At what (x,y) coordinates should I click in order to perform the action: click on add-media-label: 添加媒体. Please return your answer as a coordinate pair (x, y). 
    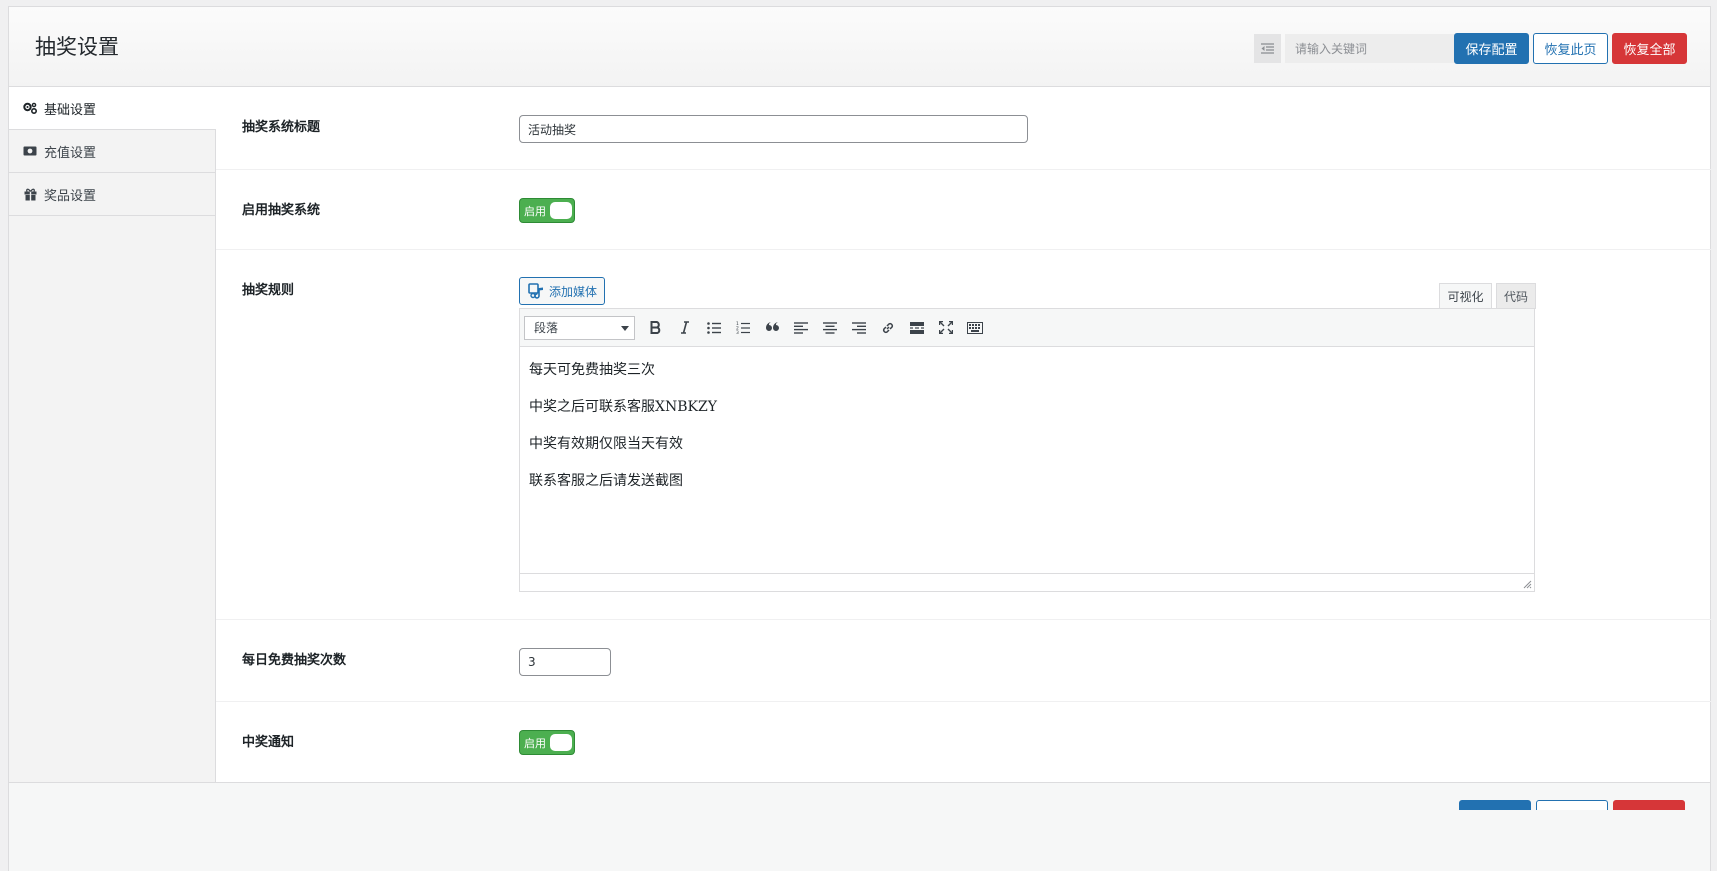
    Looking at the image, I should click on (573, 291).